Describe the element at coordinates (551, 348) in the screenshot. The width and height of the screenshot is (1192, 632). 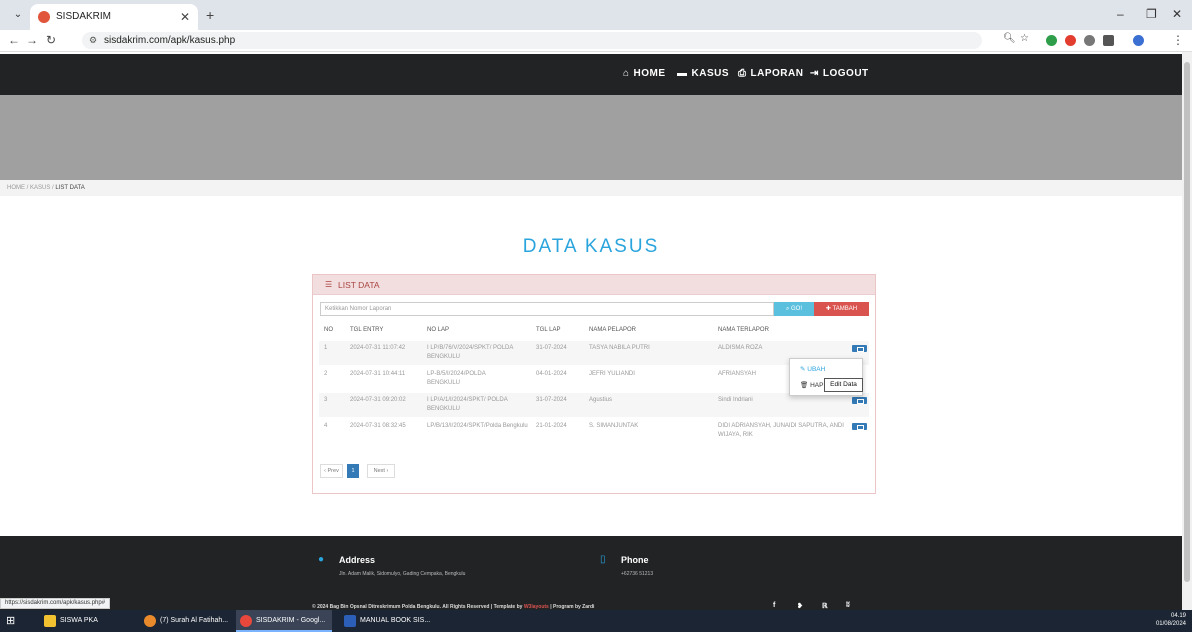
I see `cell-tgl-lap: 31-07-2024` at that location.